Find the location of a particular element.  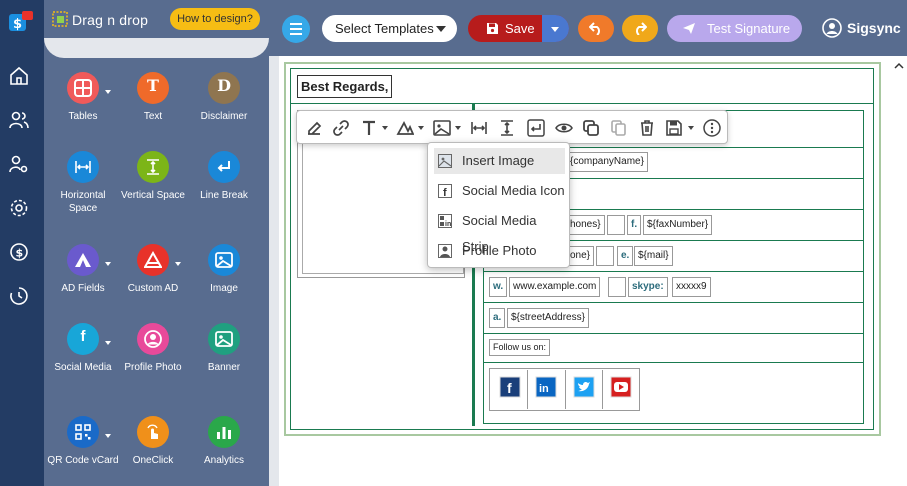

tile-custom-ad: Custom AD is located at coordinates (153, 269).